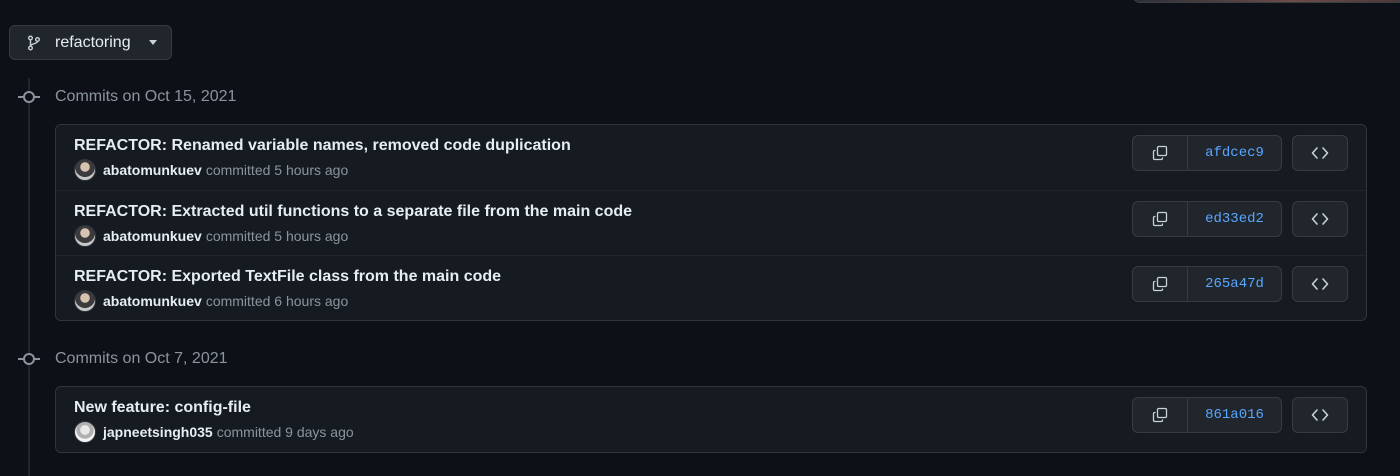  I want to click on timeline-line, so click(29, 277).